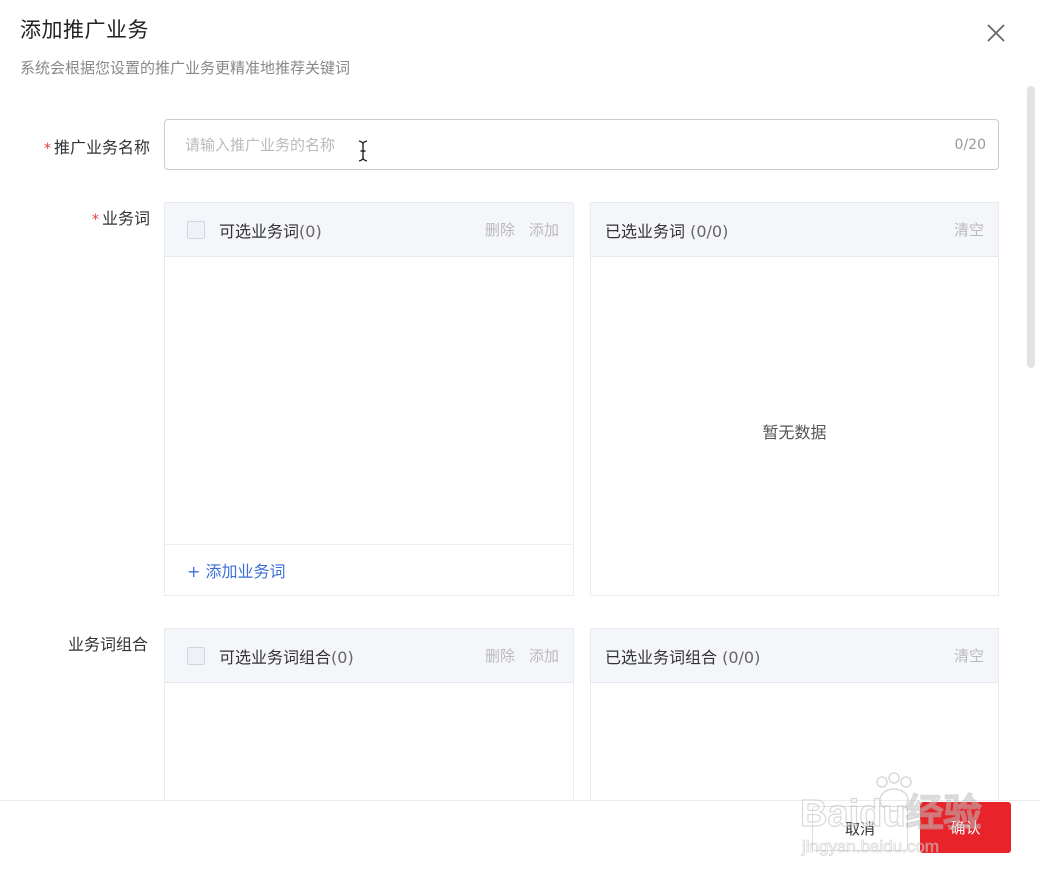 The width and height of the screenshot is (1040, 881). I want to click on panel-title: 已选业务词组合, so click(661, 657).